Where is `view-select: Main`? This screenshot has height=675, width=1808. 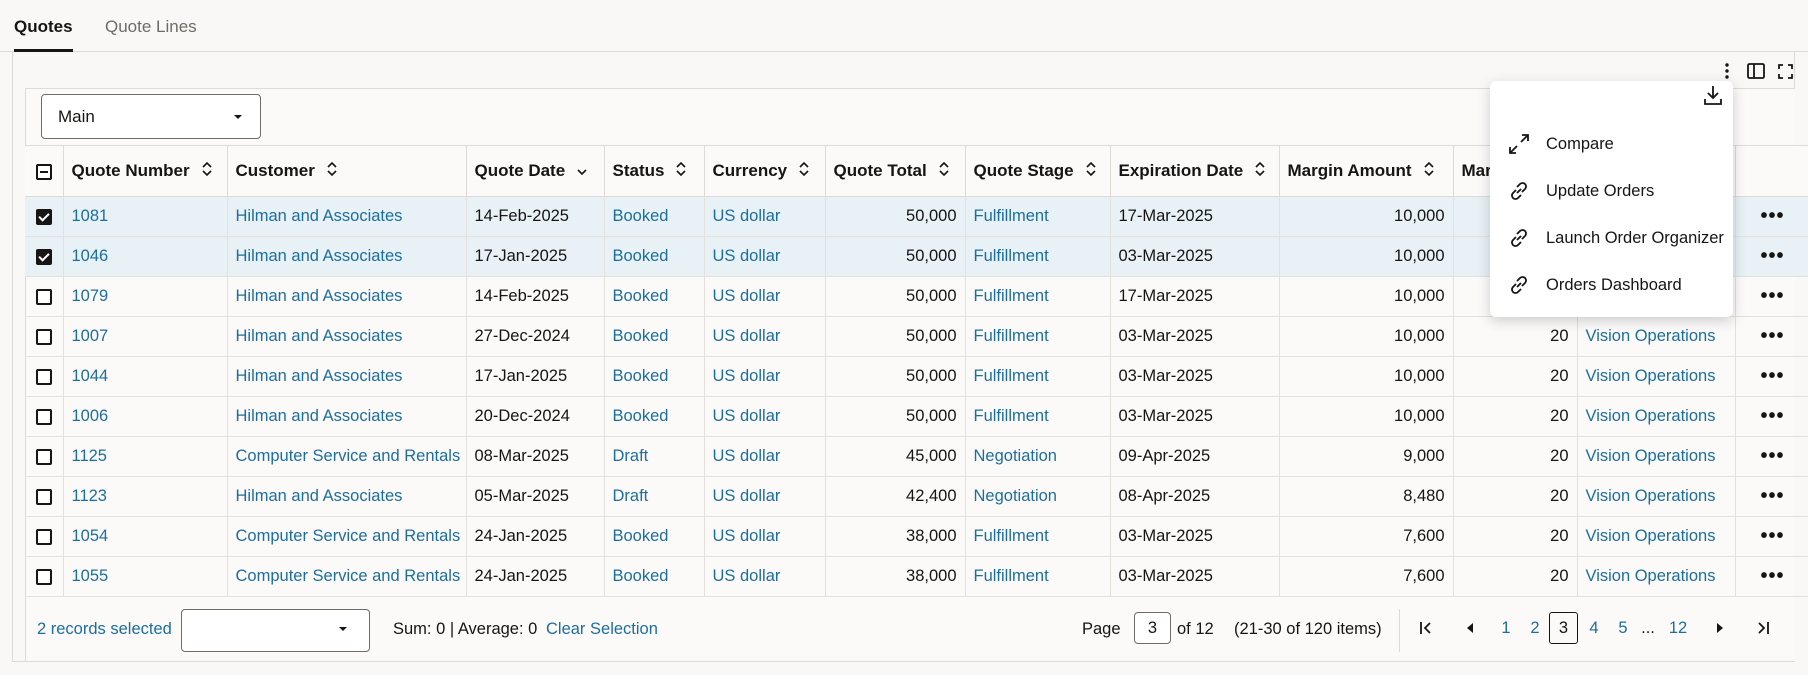
view-select: Main is located at coordinates (151, 116).